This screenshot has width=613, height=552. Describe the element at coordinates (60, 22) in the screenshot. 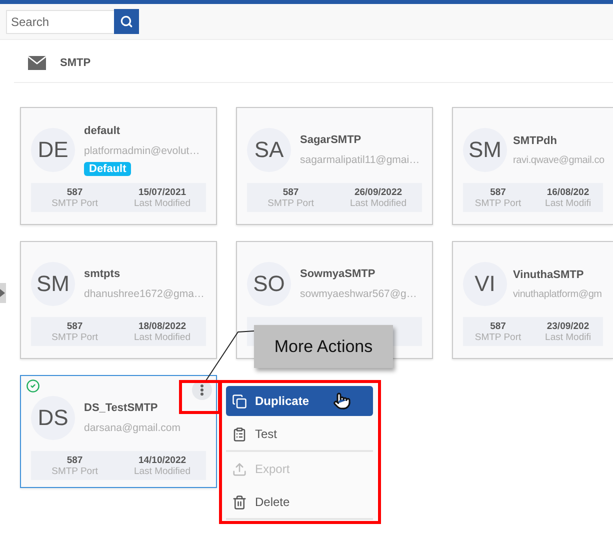

I see `search-field: Search` at that location.